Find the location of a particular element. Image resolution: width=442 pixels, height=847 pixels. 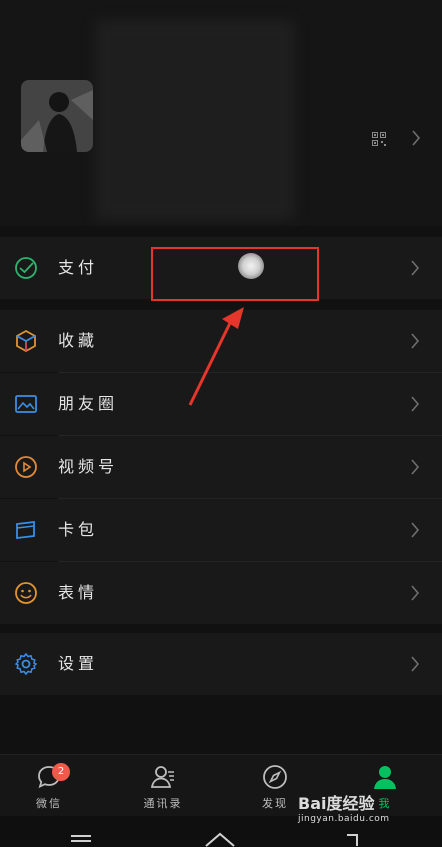

unread-badge: 2 is located at coordinates (61, 772).